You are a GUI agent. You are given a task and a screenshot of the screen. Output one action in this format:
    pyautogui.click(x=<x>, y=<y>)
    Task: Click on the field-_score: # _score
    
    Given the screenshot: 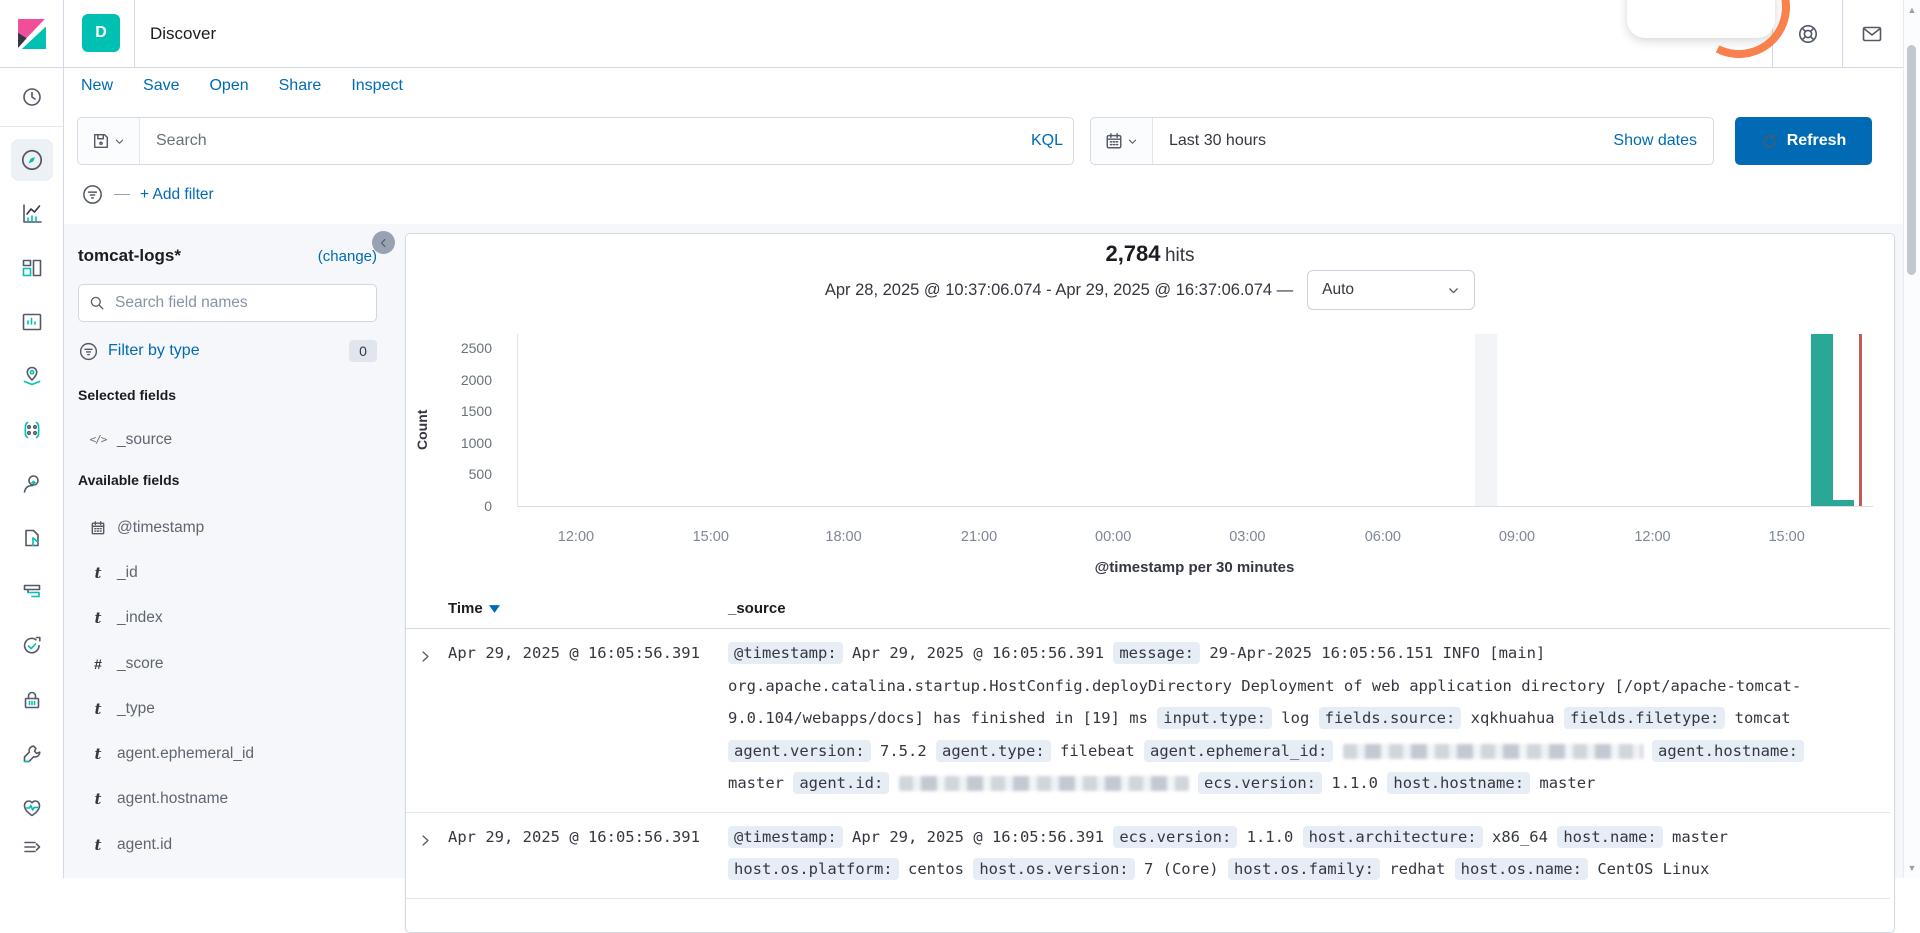 What is the action you would take?
    pyautogui.click(x=227, y=663)
    